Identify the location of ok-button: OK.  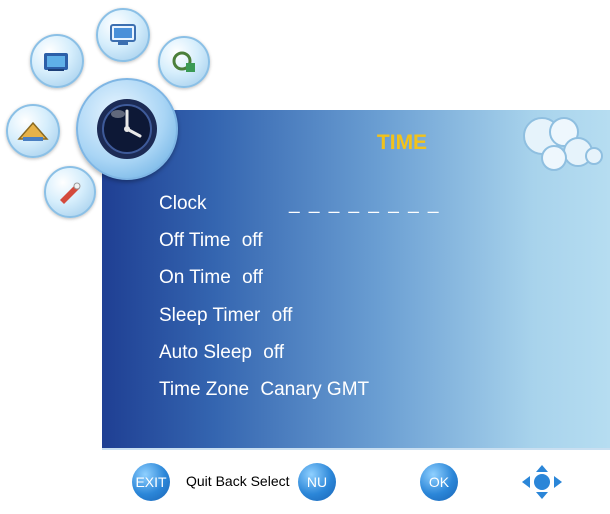
(439, 482).